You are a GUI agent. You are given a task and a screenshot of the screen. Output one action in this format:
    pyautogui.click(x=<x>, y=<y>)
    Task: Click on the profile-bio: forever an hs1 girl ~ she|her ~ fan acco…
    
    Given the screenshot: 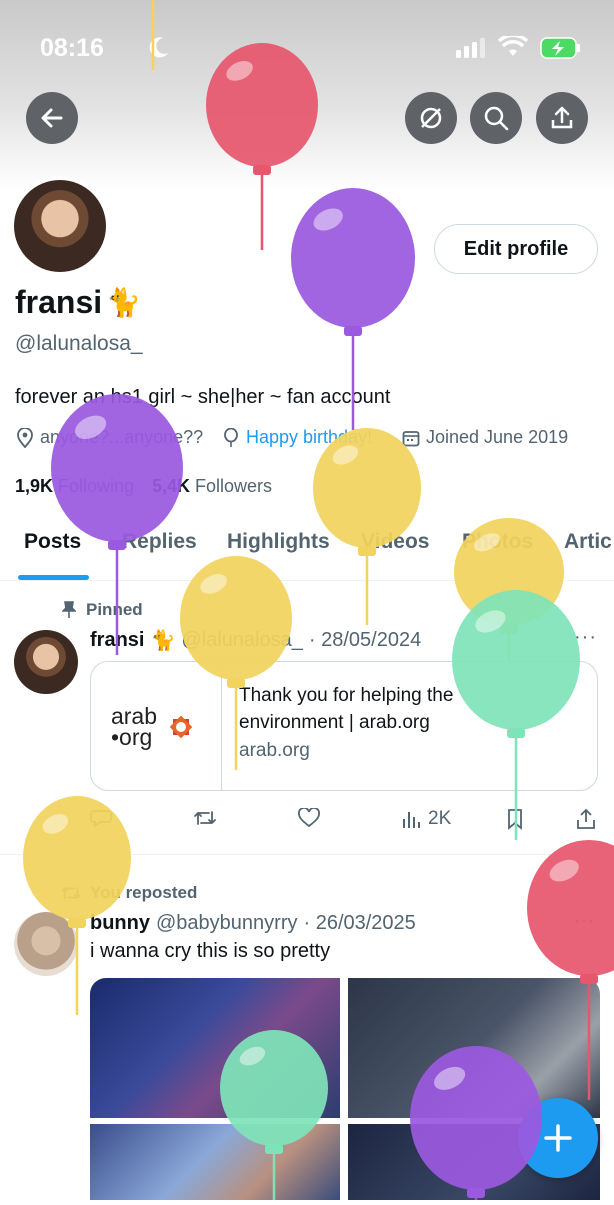 What is the action you would take?
    pyautogui.click(x=203, y=397)
    